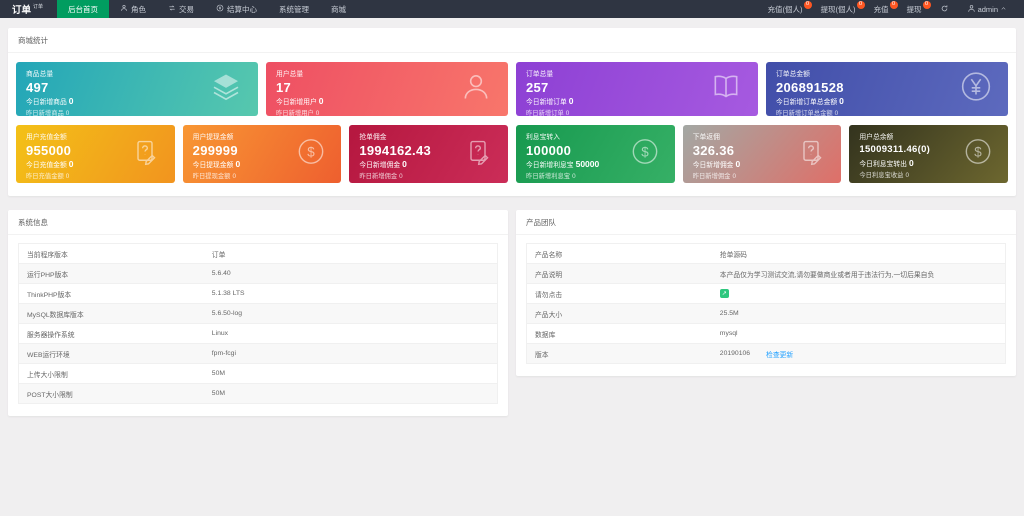 The height and width of the screenshot is (516, 1024). What do you see at coordinates (258, 374) in the screenshot?
I see `table-row: 上传大小限制 50M` at bounding box center [258, 374].